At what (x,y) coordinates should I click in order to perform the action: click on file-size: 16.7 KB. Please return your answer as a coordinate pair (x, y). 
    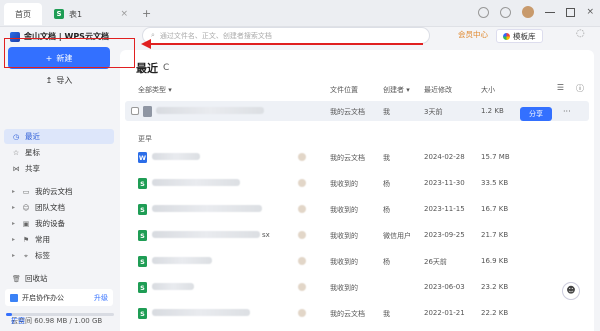
    Looking at the image, I should click on (495, 209).